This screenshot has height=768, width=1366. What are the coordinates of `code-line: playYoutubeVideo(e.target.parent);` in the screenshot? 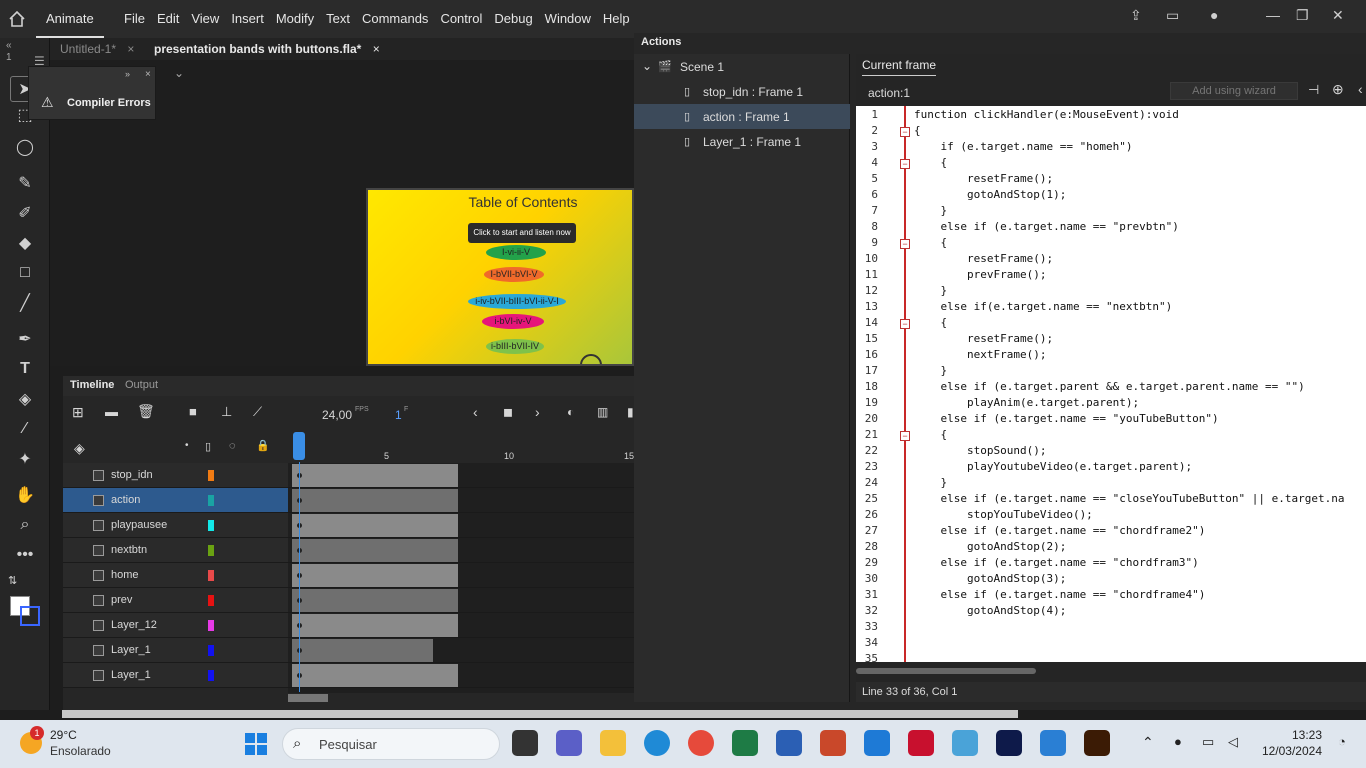 It's located at (1053, 466).